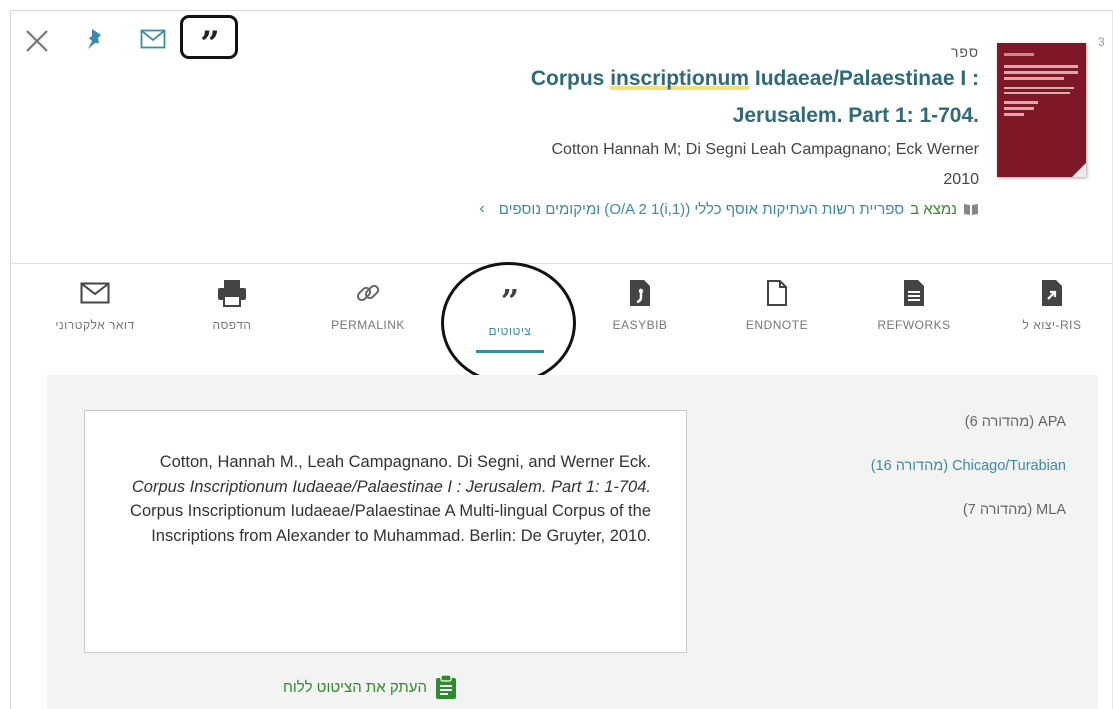 This screenshot has width=1113, height=709. I want to click on citation-button: ”, so click(210, 40).